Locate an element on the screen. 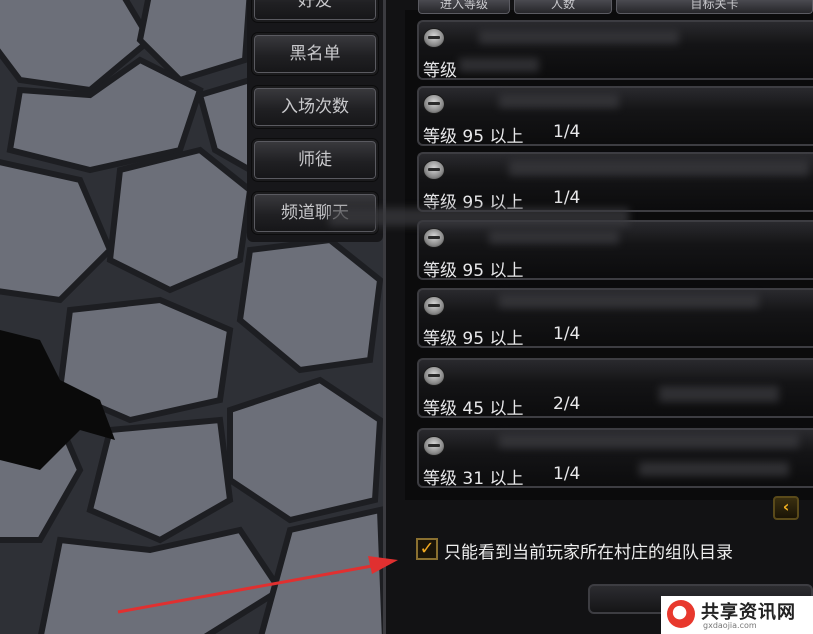 The image size is (813, 634). party-row: 等级 31 以上 1/4 is located at coordinates (615, 458).